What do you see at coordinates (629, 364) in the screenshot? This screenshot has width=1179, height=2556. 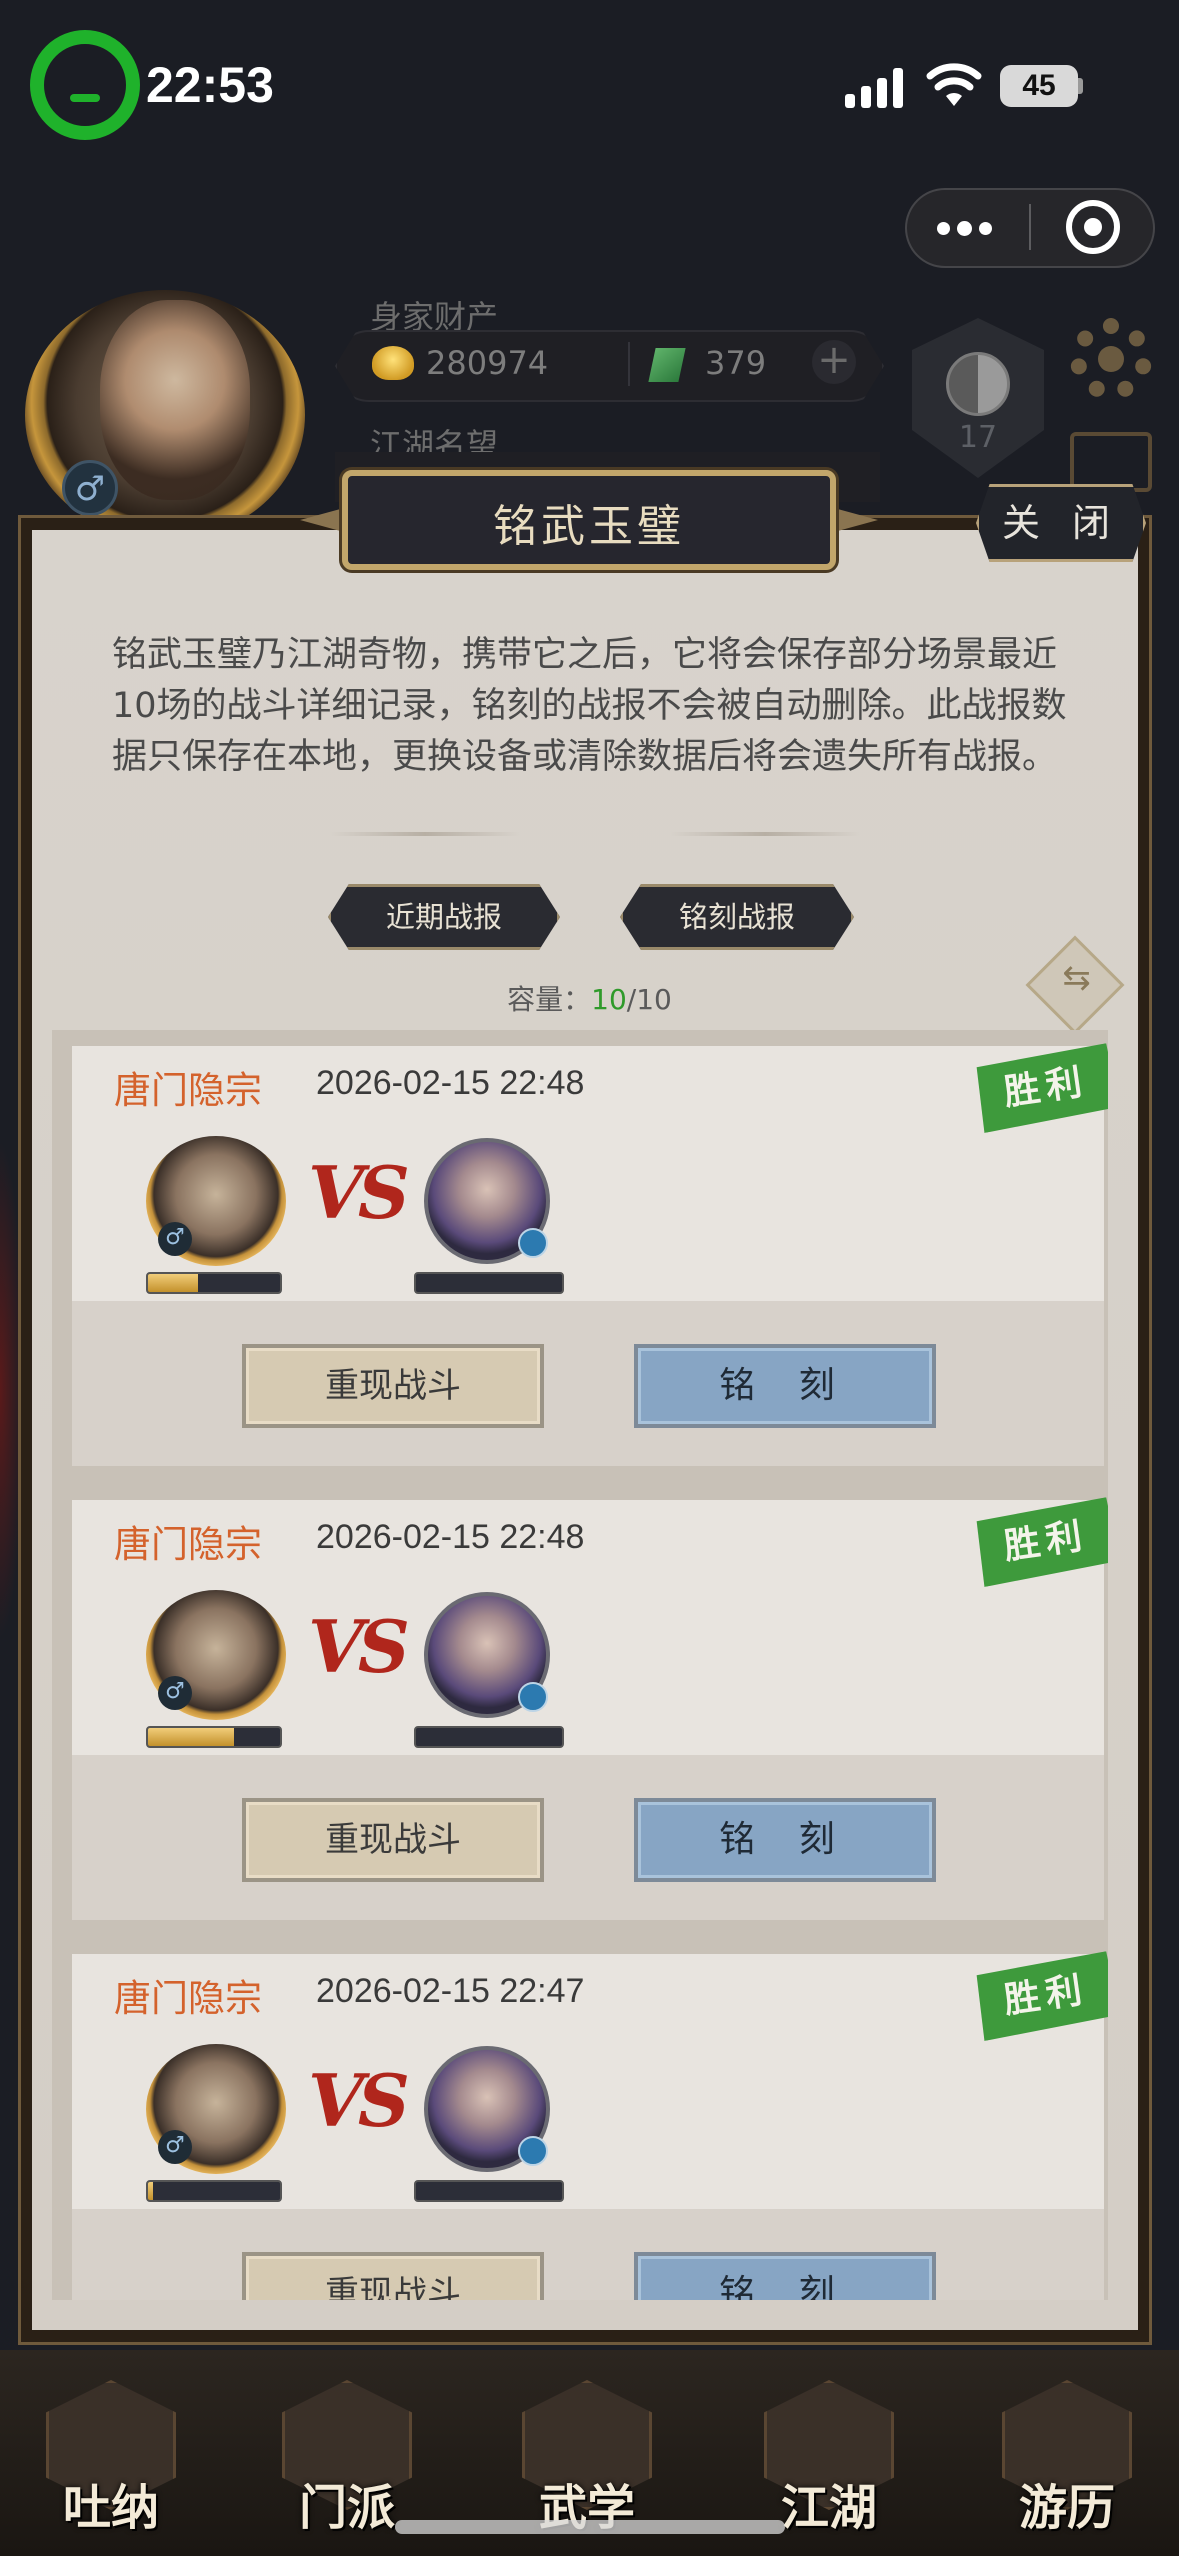 I see `wealth-divider` at bounding box center [629, 364].